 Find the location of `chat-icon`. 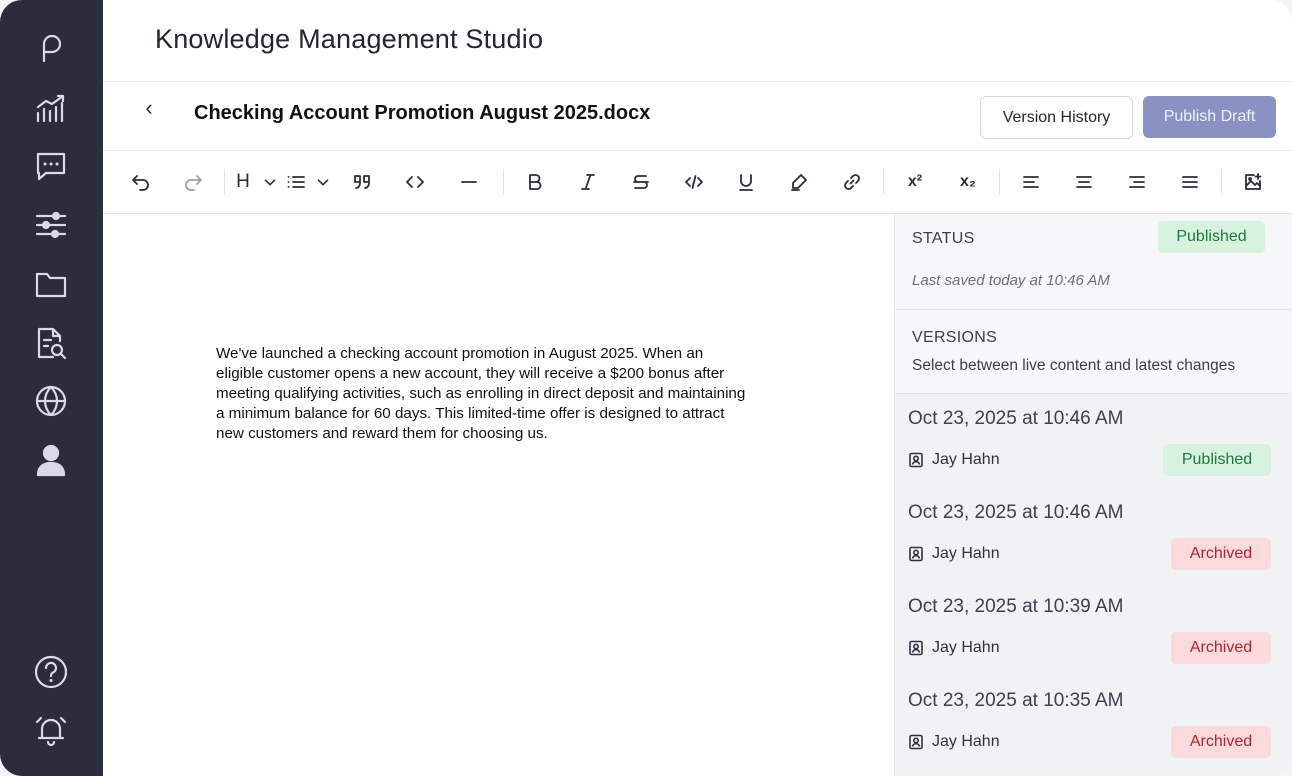

chat-icon is located at coordinates (51, 166).